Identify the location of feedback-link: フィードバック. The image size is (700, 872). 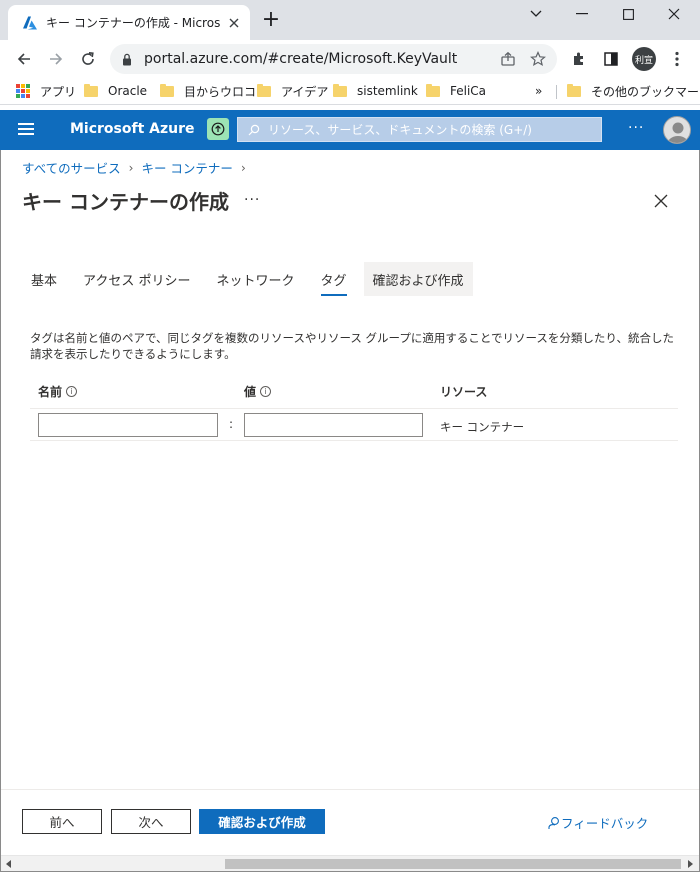
(597, 822).